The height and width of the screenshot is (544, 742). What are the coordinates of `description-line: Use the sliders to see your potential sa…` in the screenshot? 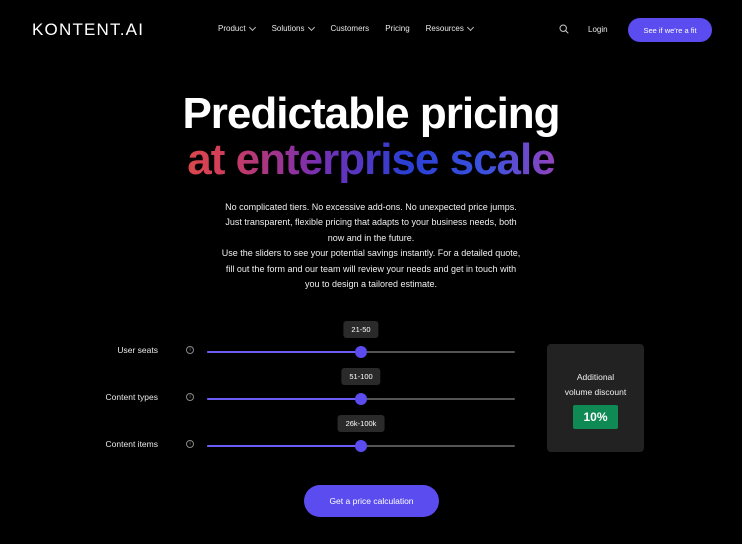 It's located at (371, 253).